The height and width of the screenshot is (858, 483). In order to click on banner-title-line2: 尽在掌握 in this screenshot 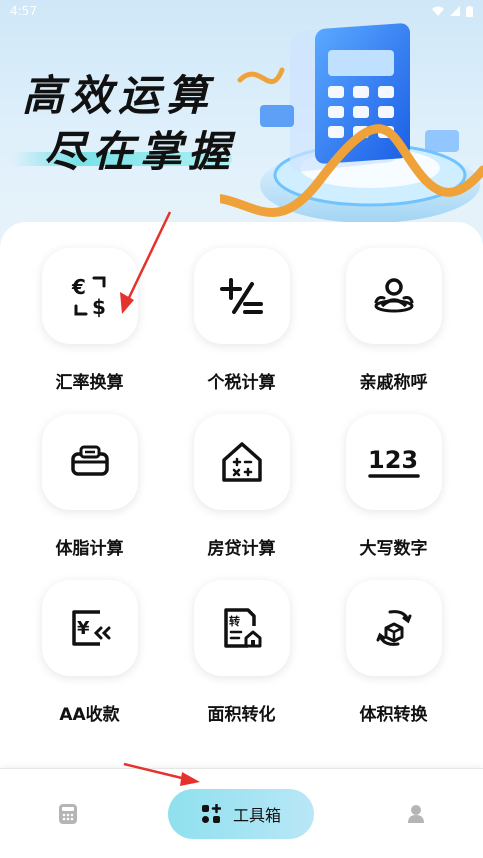, I will do `click(140, 151)`.